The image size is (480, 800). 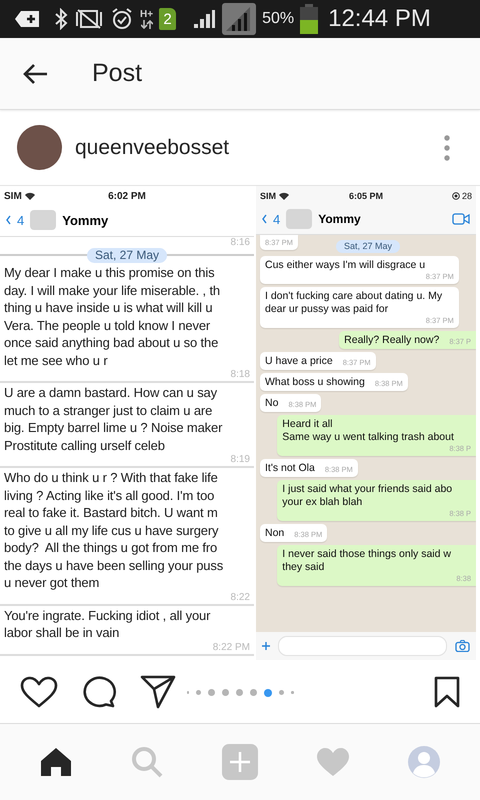 What do you see at coordinates (240, 459) in the screenshot?
I see `message-time: 8:19` at bounding box center [240, 459].